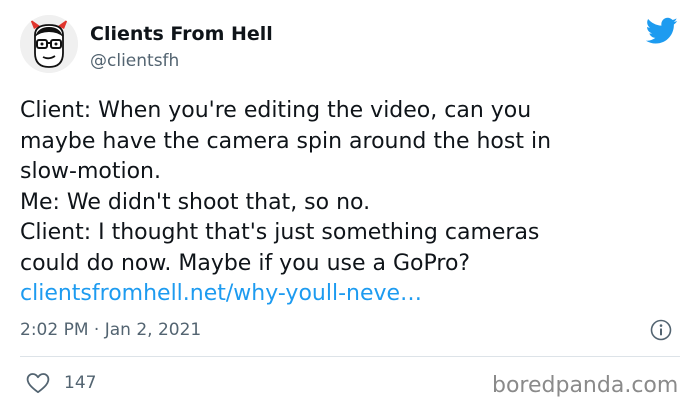  I want to click on like-count: 147, so click(80, 383).